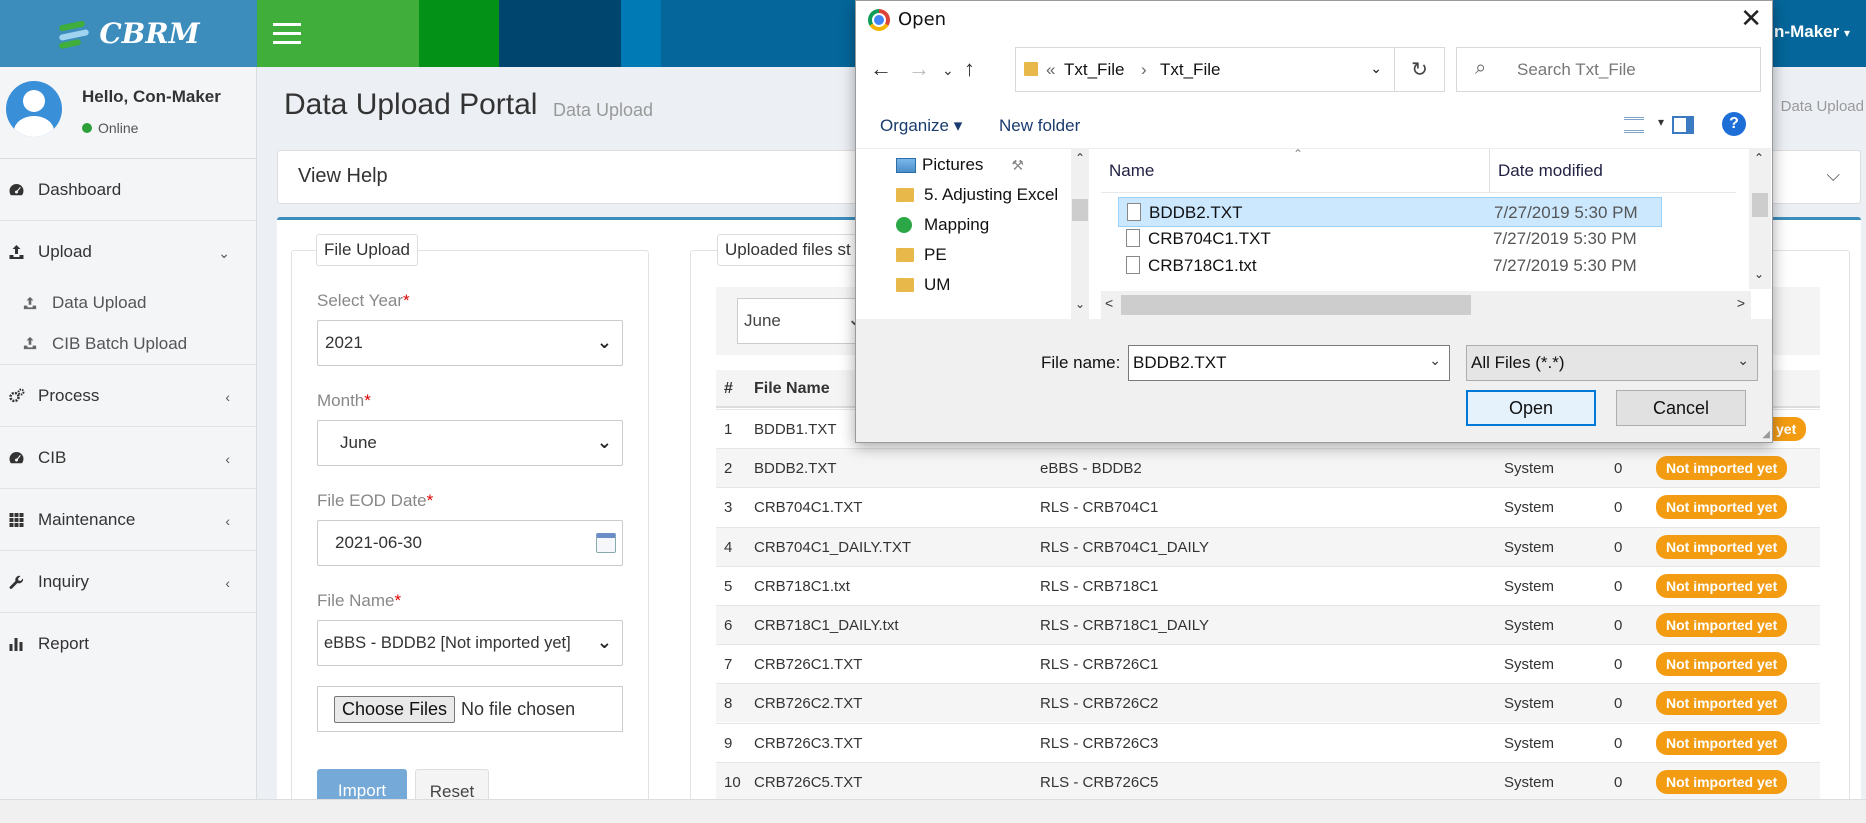  I want to click on change-view-icon, so click(1634, 125).